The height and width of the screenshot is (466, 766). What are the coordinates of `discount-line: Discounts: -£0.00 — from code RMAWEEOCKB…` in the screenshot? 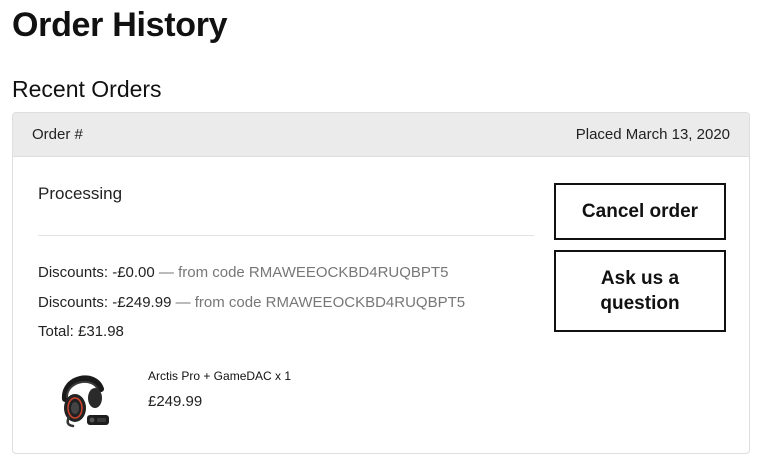 It's located at (243, 272).